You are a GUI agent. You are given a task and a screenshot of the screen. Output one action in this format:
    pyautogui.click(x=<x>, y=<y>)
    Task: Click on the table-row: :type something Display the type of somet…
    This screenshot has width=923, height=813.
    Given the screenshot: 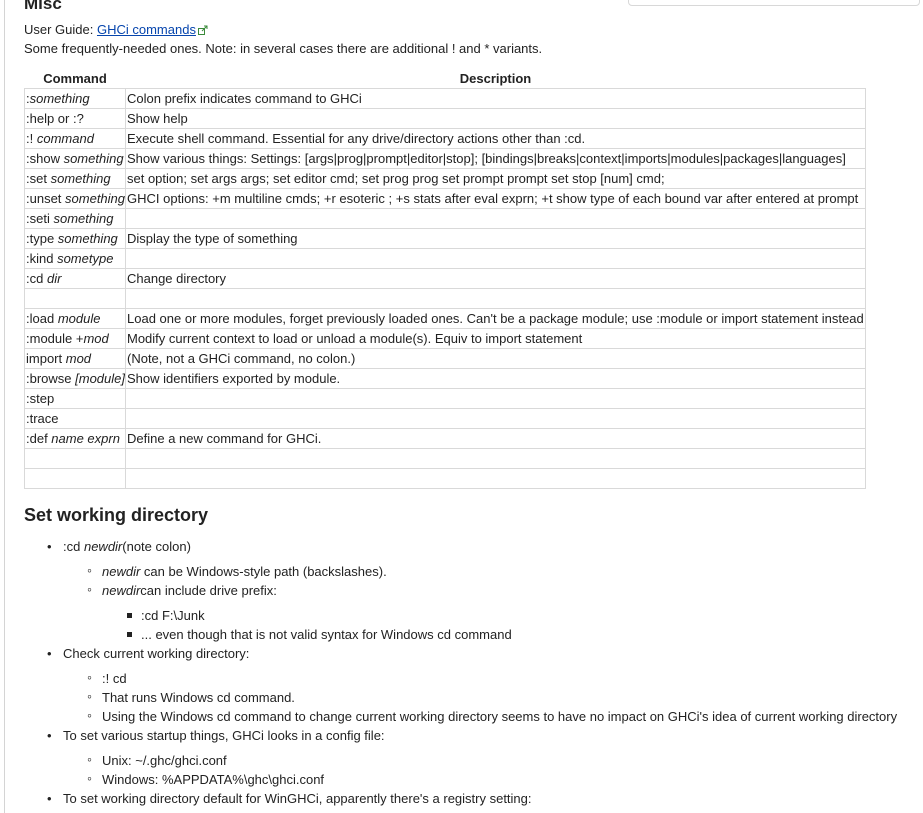 What is the action you would take?
    pyautogui.click(x=445, y=238)
    